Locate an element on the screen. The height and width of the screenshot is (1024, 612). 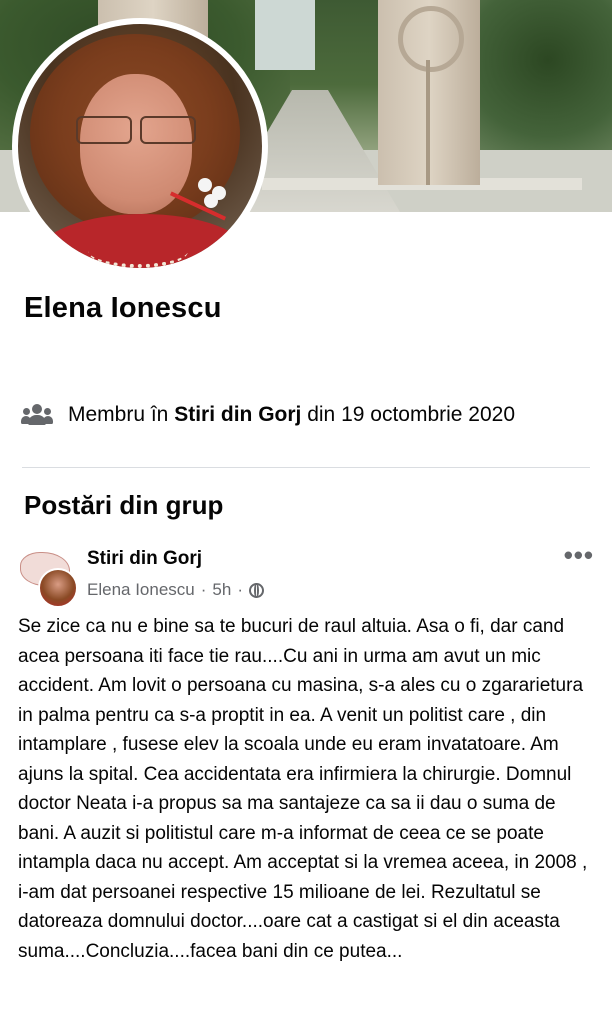
membership-suffix: din 19 octombrie 2020 is located at coordinates (408, 414).